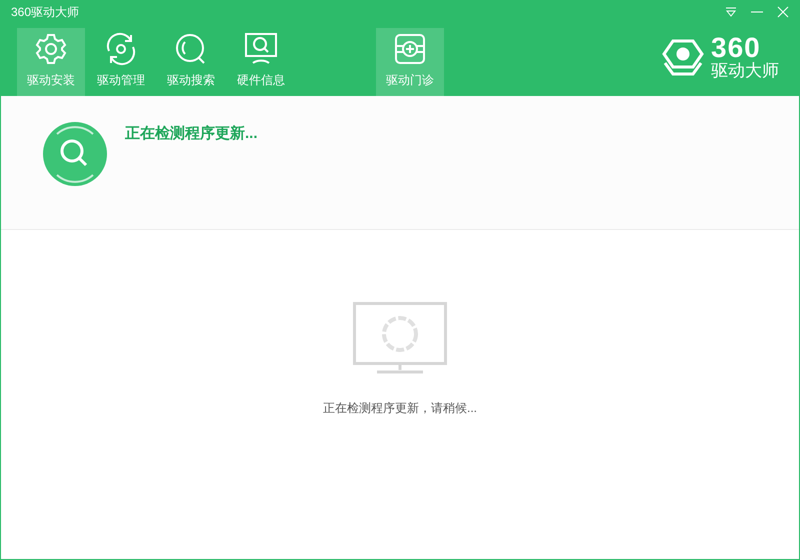 The height and width of the screenshot is (560, 800). What do you see at coordinates (410, 49) in the screenshot?
I see `medical-kit-icon` at bounding box center [410, 49].